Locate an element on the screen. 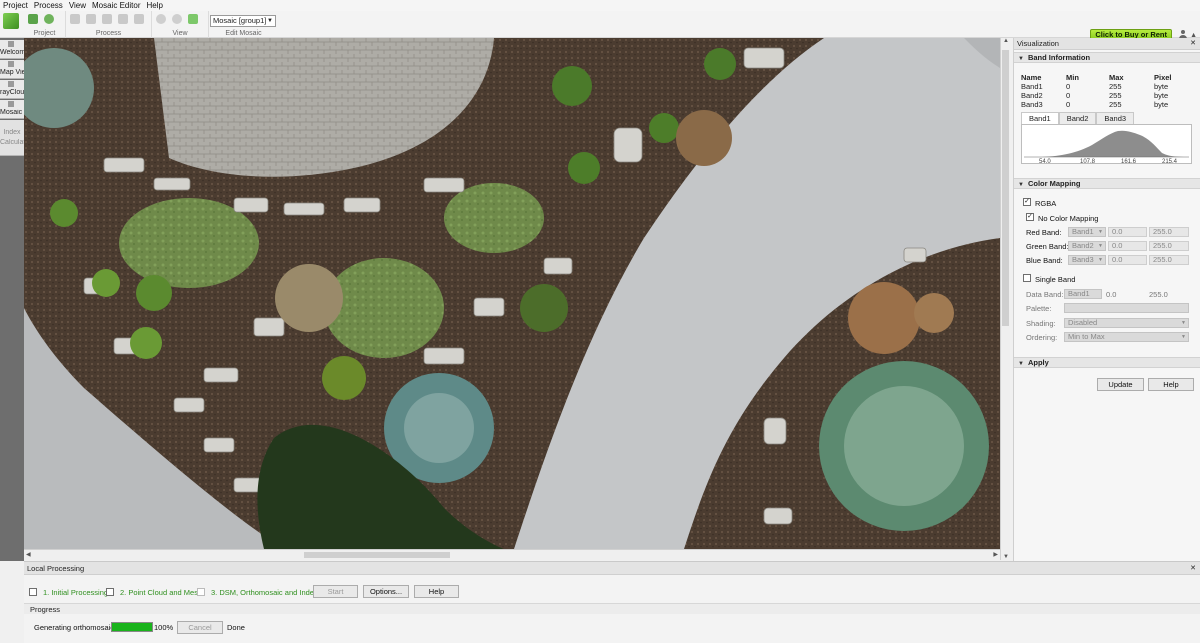  tab-mosaic-editor: Mosaic Editor is located at coordinates (12, 109).